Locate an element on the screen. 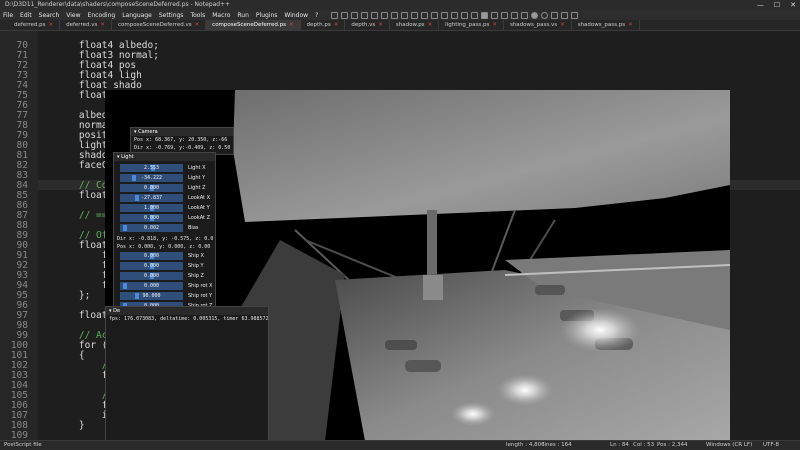 The height and width of the screenshot is (450, 800). tab-label: lighting_pass.ps is located at coordinates (467, 25).